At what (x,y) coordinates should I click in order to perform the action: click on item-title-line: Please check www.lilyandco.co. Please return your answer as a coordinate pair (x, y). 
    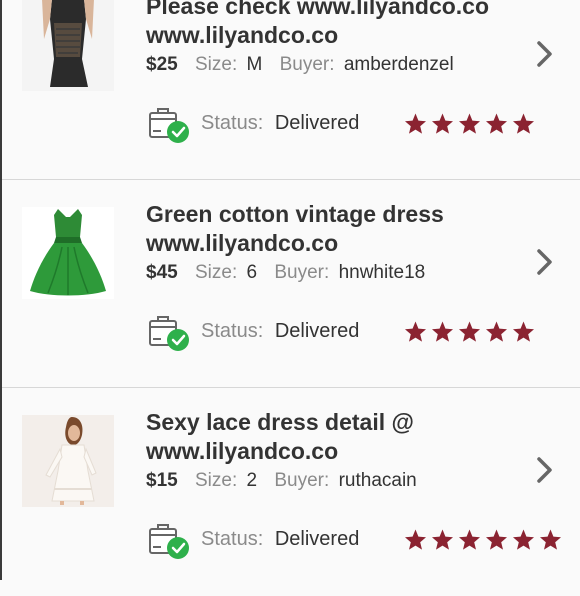
    Looking at the image, I should click on (318, 9).